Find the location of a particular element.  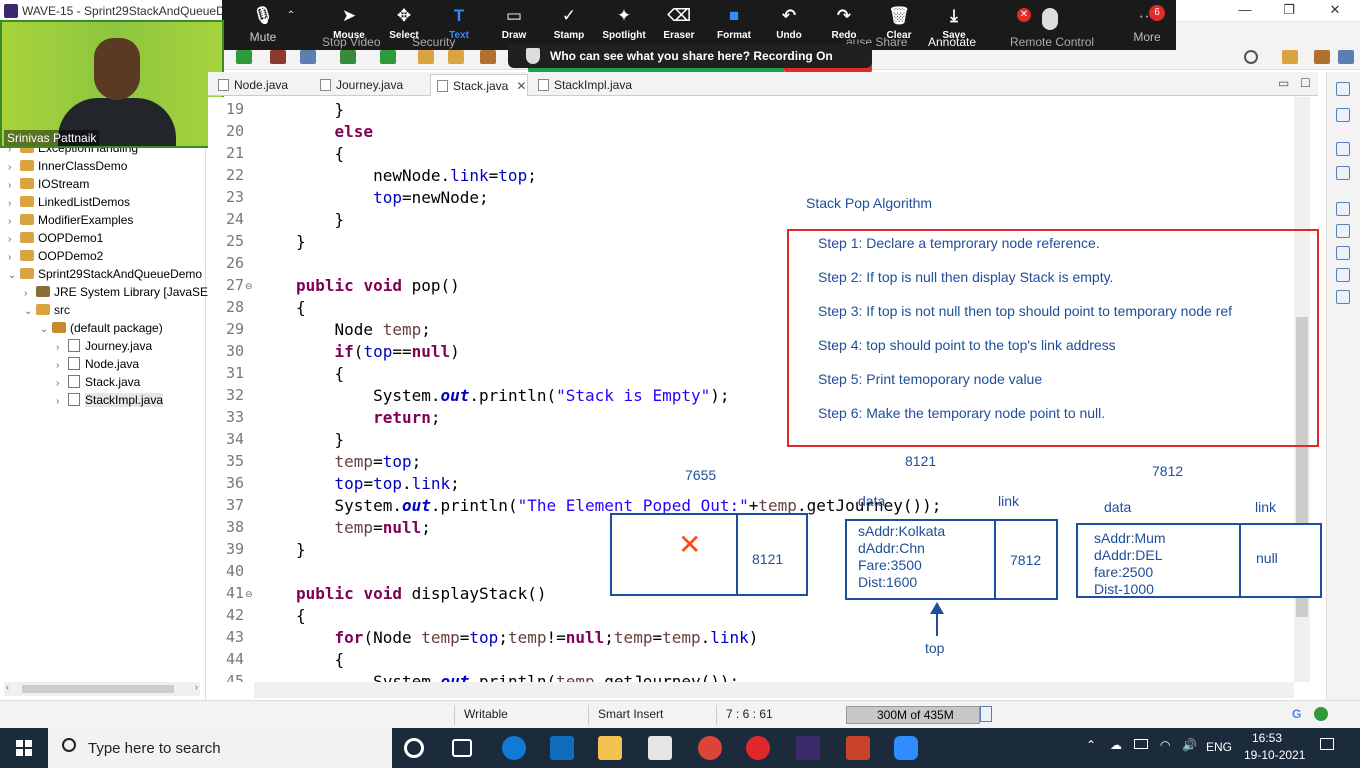

tab-stack-java: Stack.java ✕ is located at coordinates (479, 85).